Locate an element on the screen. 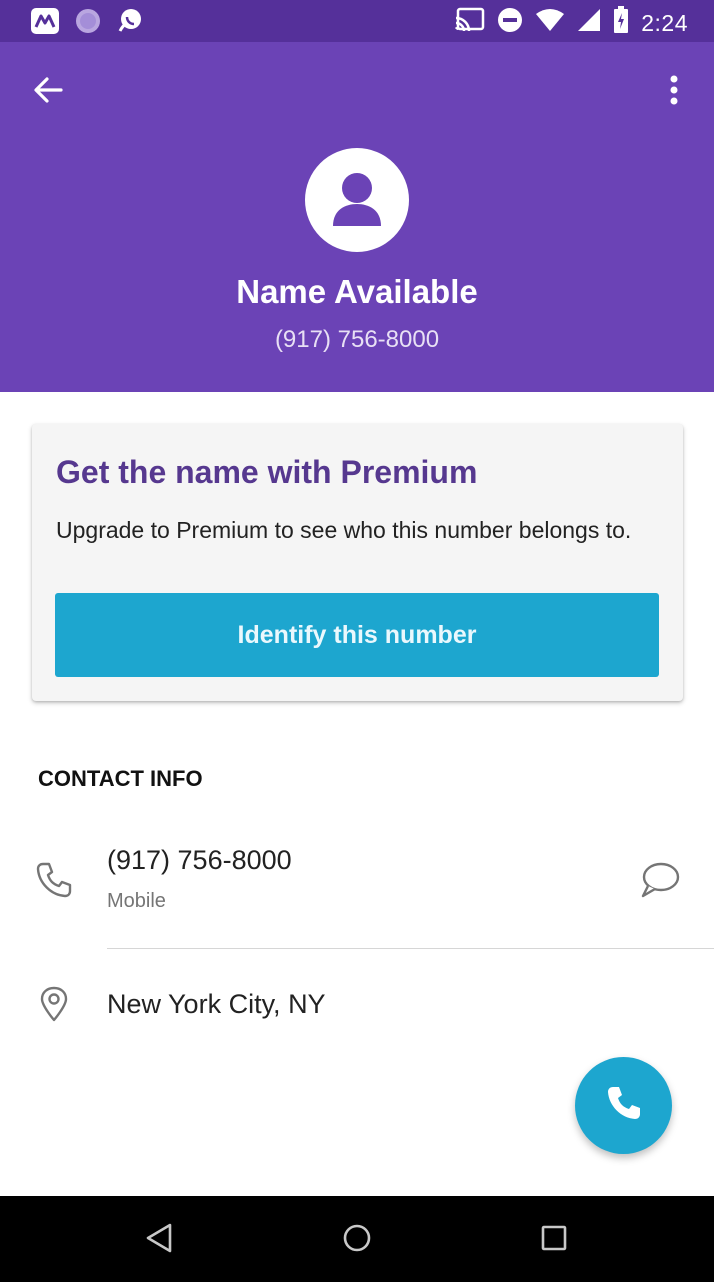  identify-number-button: Identify this number is located at coordinates (357, 635).